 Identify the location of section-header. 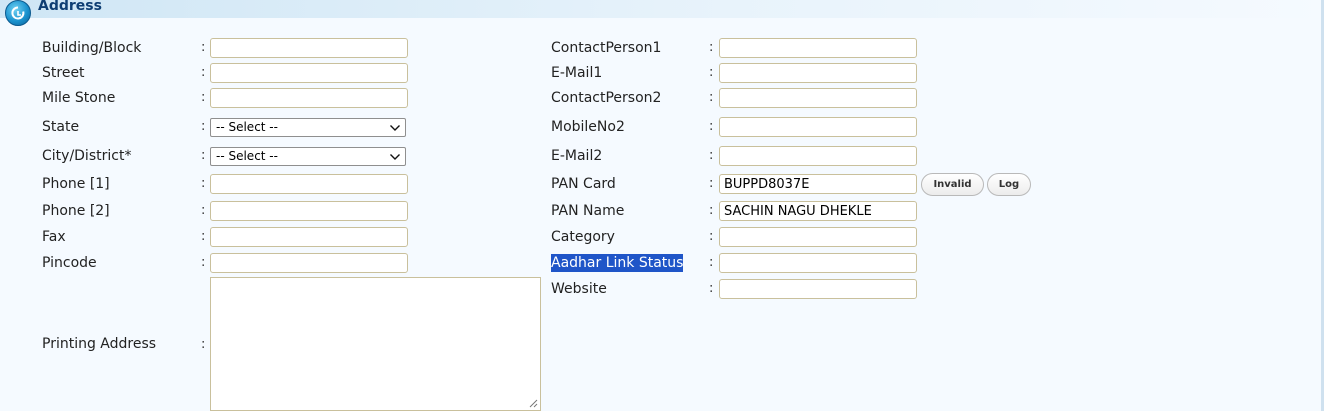
(662, 9).